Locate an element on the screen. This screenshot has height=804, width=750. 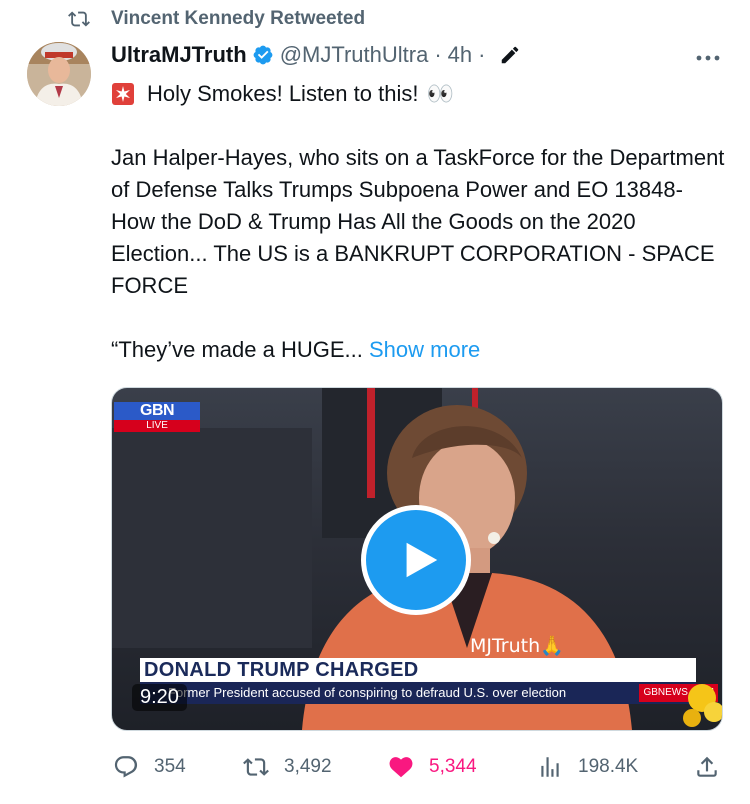
timestamp: 4h is located at coordinates (460, 55).